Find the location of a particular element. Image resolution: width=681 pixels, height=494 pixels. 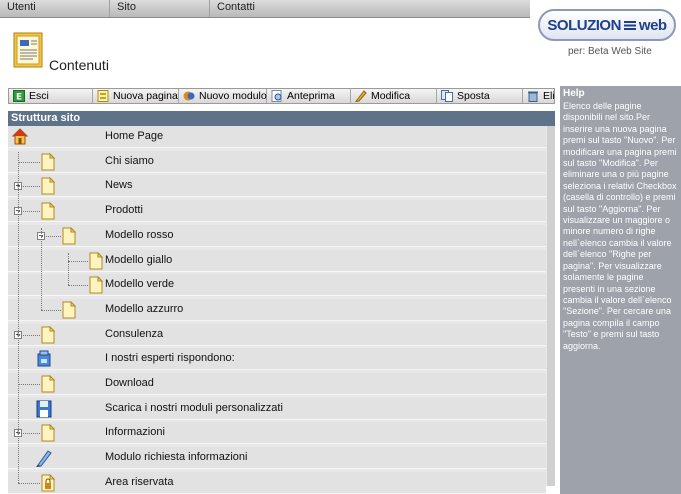

structure-header: Struttura sito is located at coordinates (281, 118).